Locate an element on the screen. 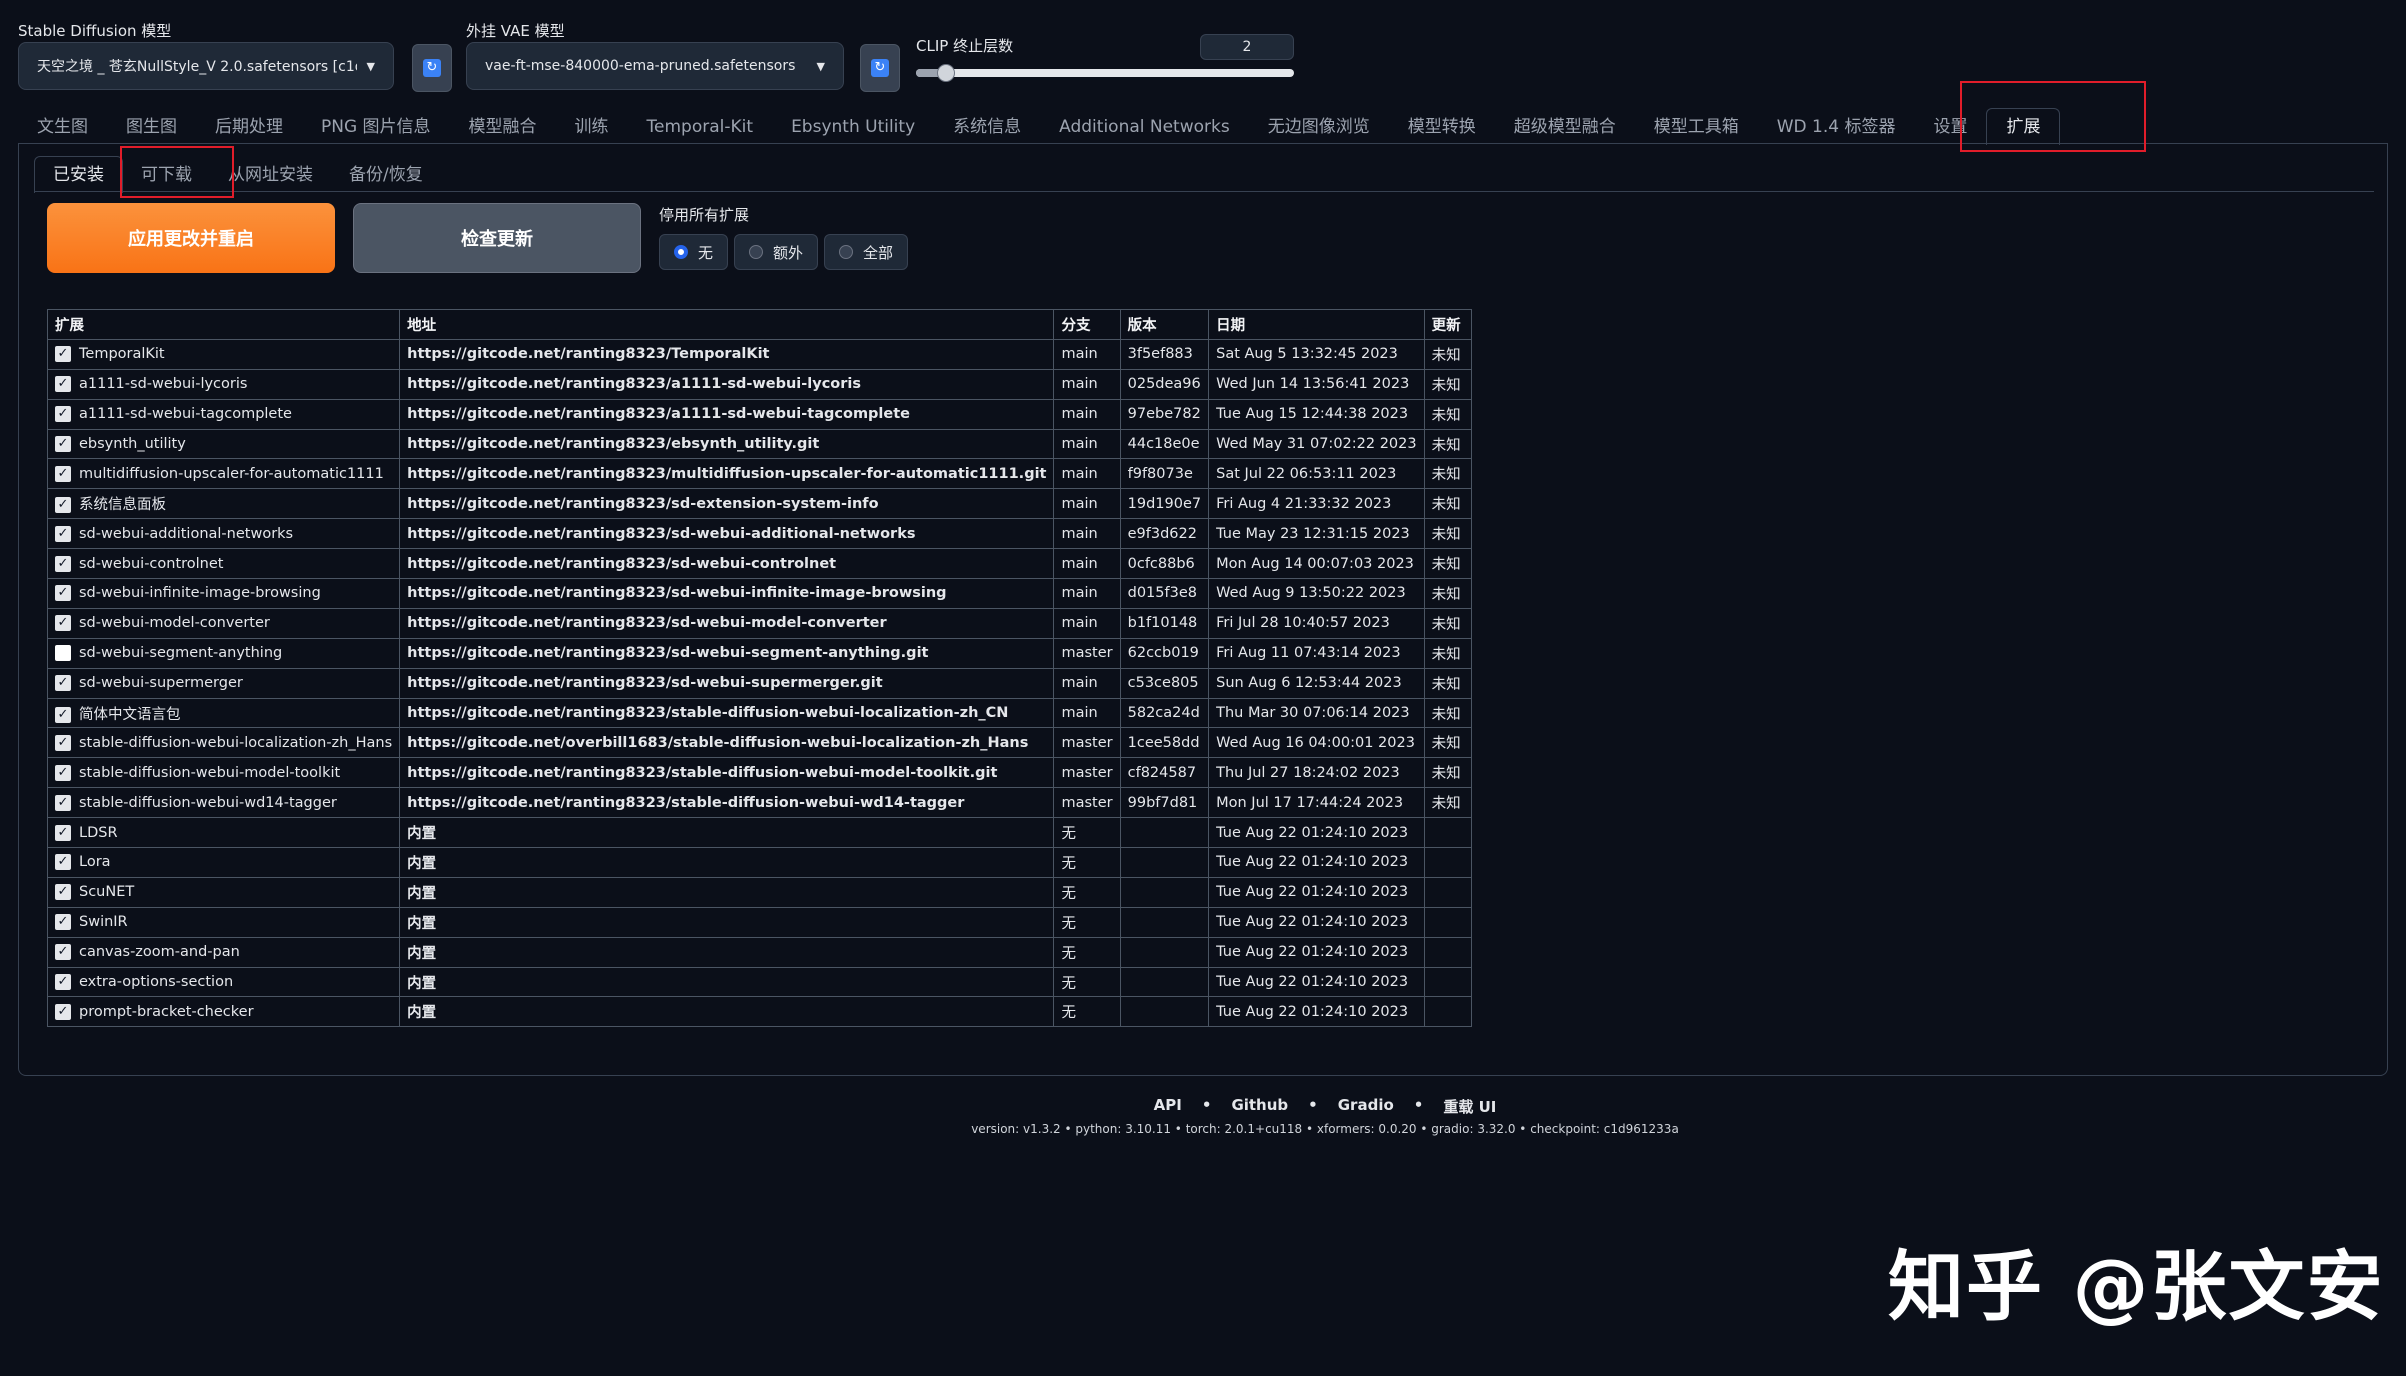 The height and width of the screenshot is (1376, 2406). tab-10: 无边图像浏览 is located at coordinates (1319, 127).